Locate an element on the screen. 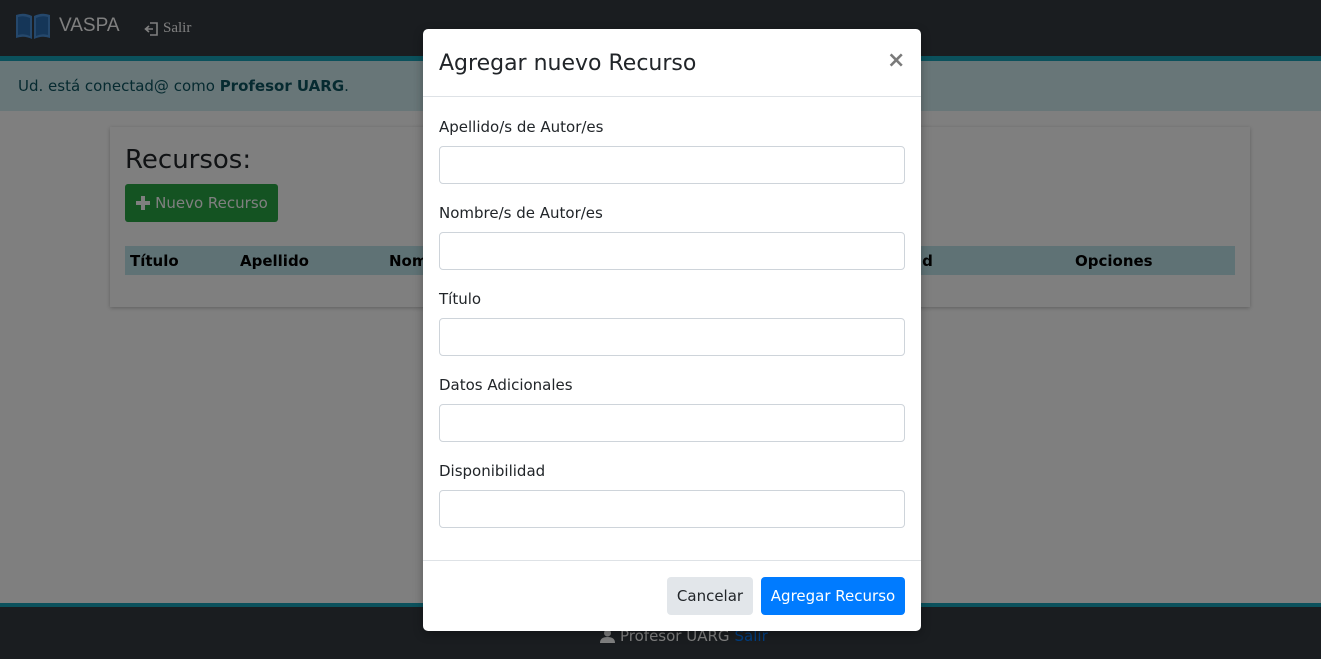  close-icon: × is located at coordinates (896, 60).